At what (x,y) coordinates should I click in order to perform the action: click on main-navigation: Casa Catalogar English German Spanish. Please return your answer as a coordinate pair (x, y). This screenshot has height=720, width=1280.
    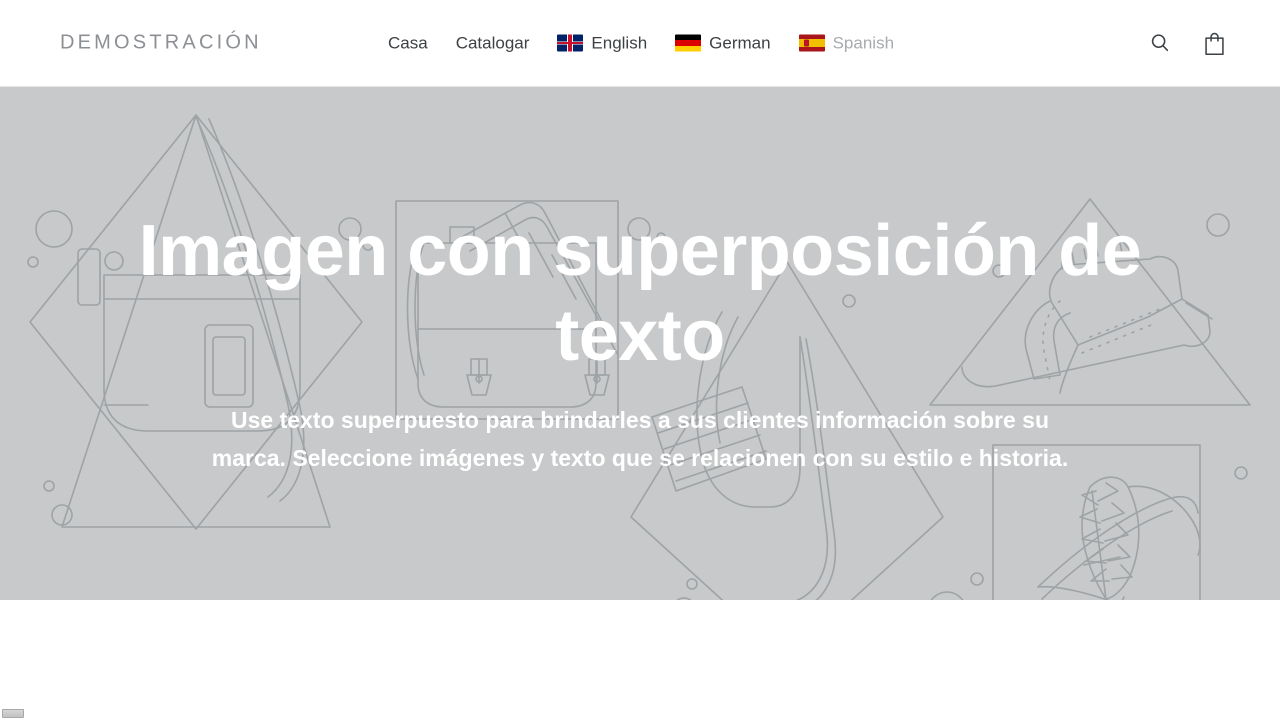
    Looking at the image, I should click on (641, 43).